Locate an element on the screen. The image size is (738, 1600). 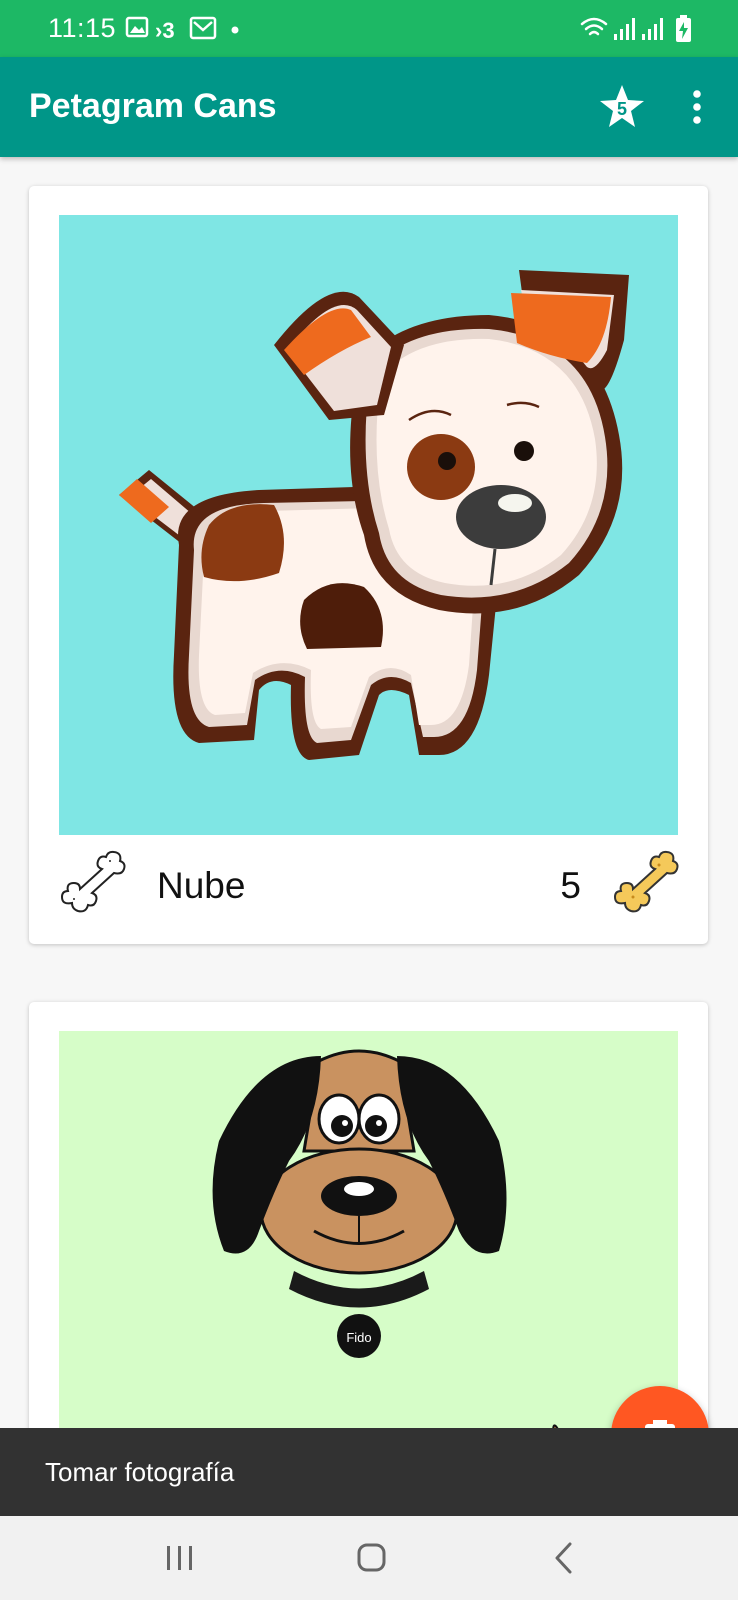
pet-likes-count: 5 is located at coordinates (570, 885).